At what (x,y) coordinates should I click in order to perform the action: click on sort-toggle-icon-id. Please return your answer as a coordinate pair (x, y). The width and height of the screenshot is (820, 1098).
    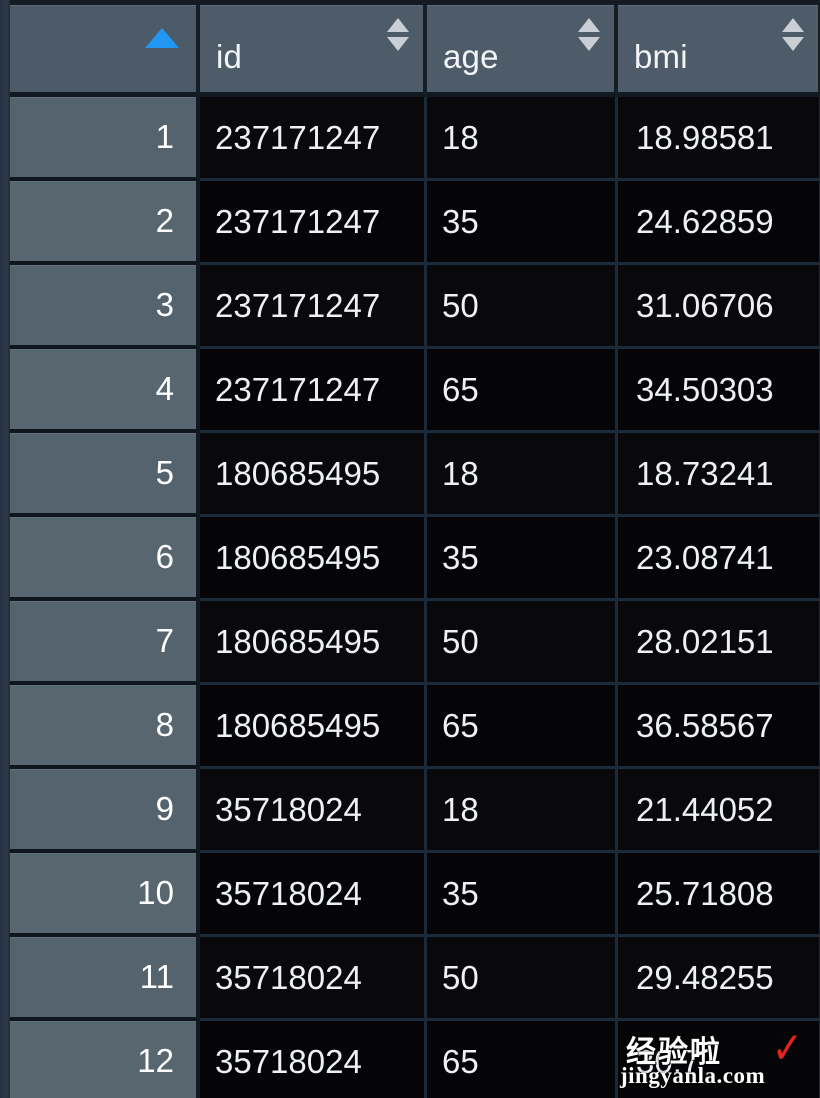
    Looking at the image, I should click on (398, 38).